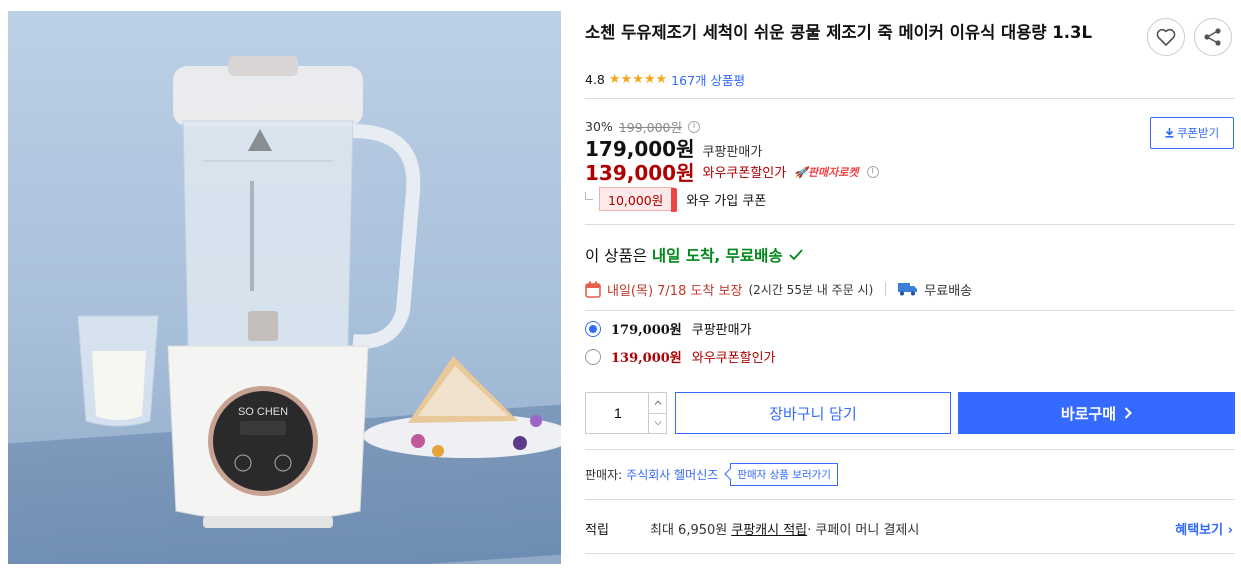 The image size is (1241, 569). I want to click on favorite-button, so click(1166, 37).